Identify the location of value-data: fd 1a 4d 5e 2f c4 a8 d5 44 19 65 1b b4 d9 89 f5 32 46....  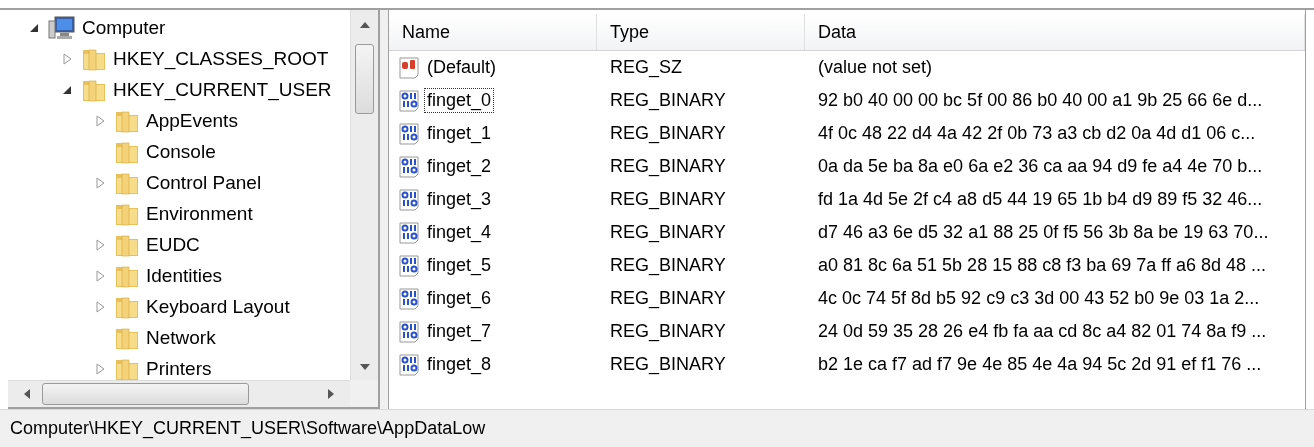
(1040, 199).